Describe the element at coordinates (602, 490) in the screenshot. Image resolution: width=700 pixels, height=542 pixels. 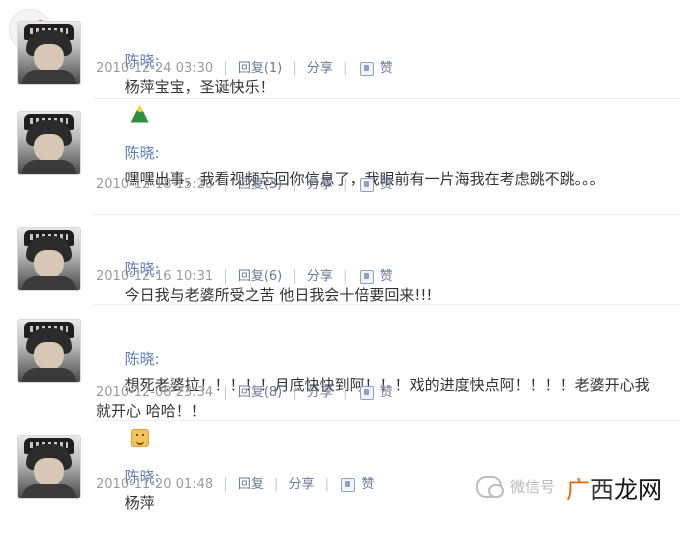
I see `watermark-brand-2: 西` at that location.